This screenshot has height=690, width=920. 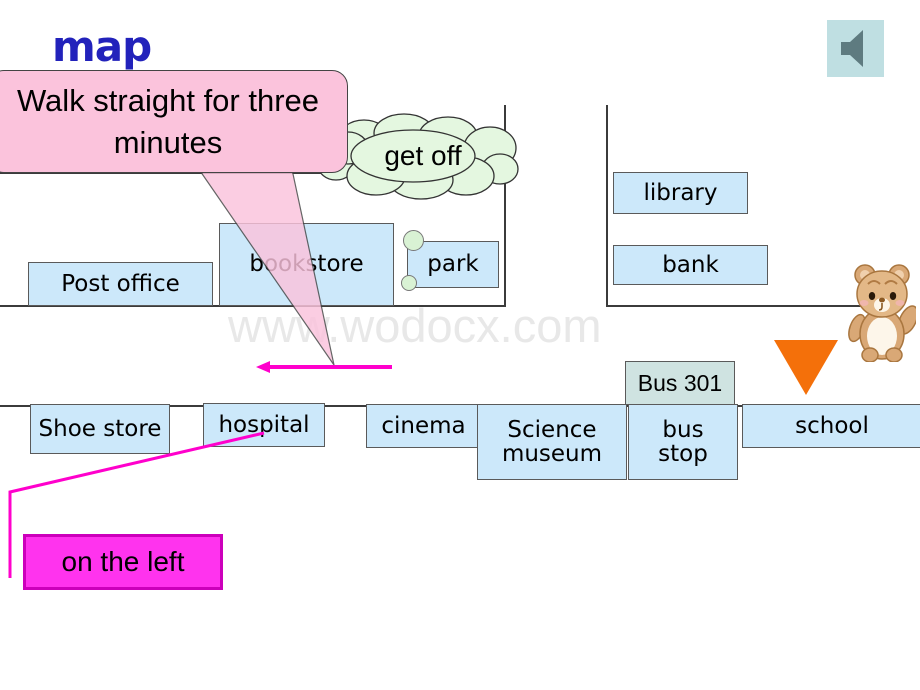 I want to click on building-label: school, so click(x=832, y=425).